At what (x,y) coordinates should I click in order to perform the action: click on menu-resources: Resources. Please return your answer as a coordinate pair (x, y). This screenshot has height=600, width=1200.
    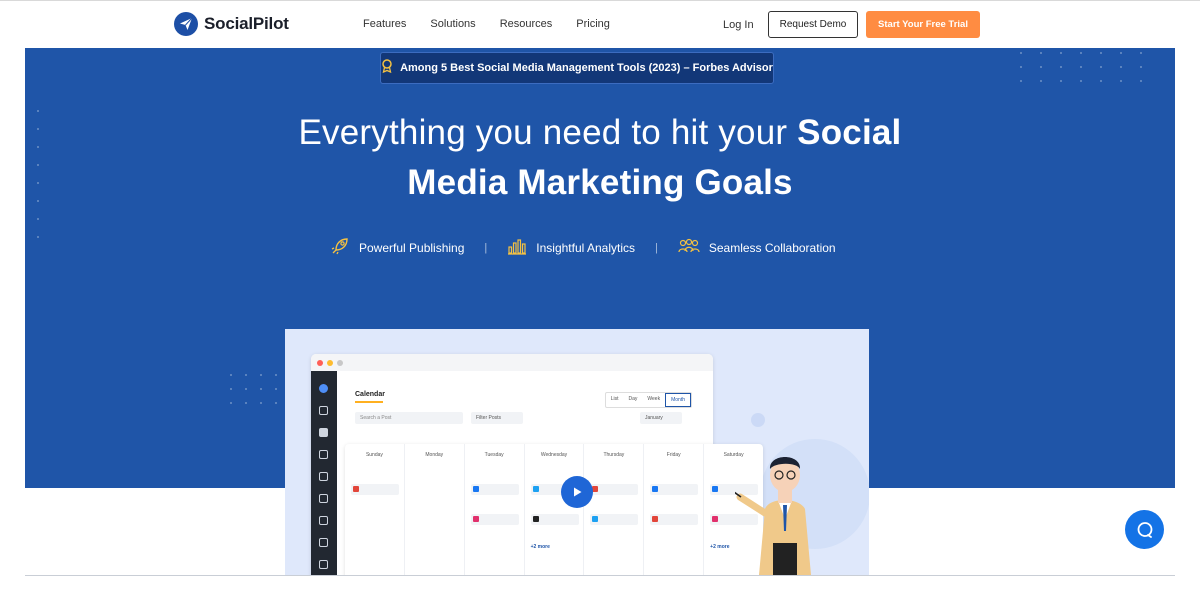
    Looking at the image, I should click on (526, 24).